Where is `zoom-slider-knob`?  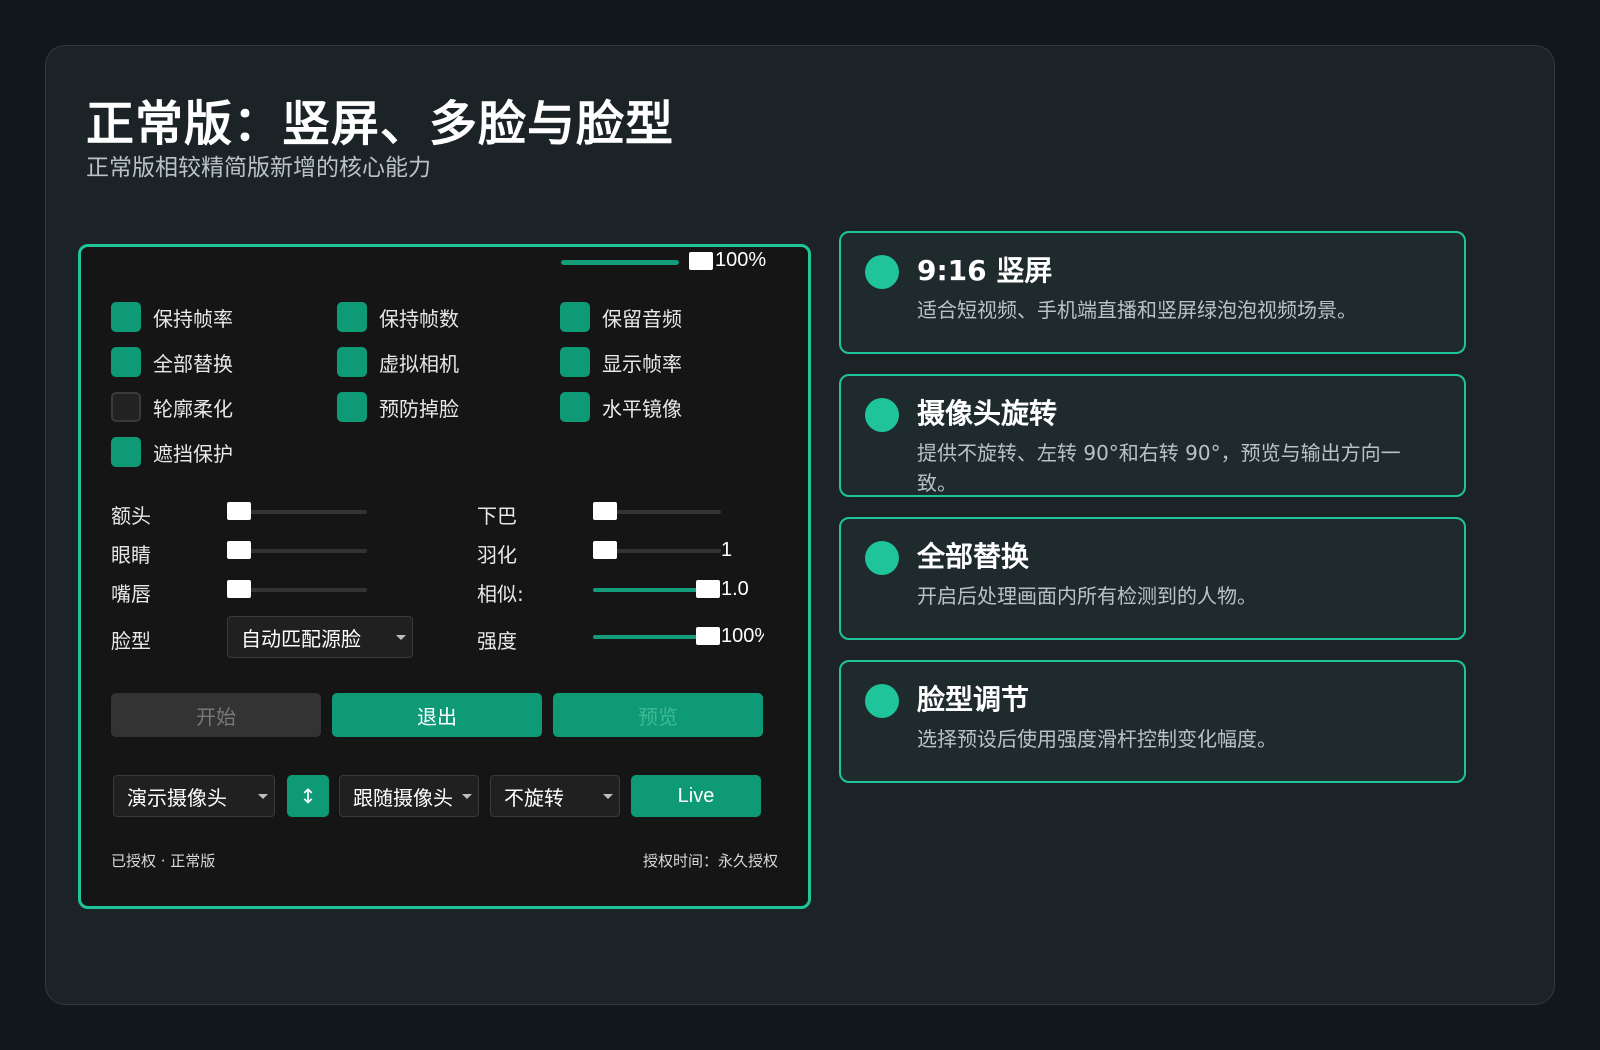
zoom-slider-knob is located at coordinates (701, 261).